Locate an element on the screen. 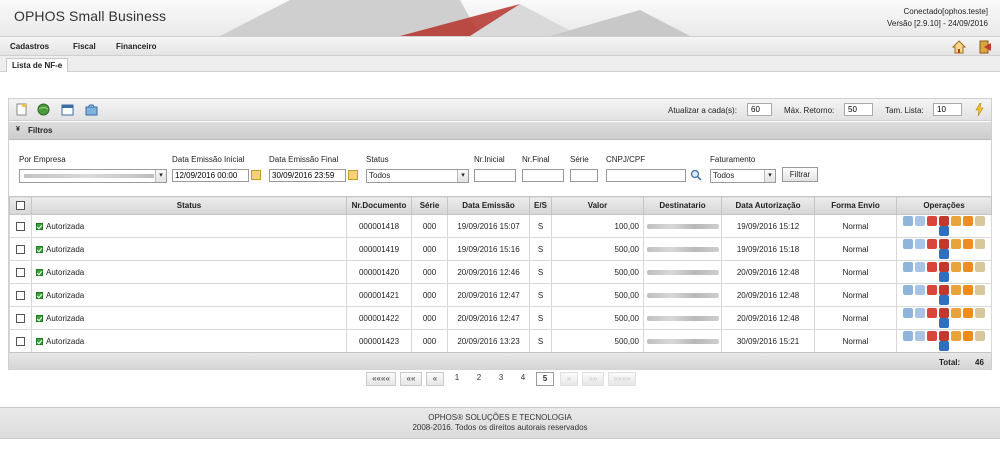 Image resolution: width=1000 pixels, height=466 pixels. globe-icon is located at coordinates (43, 109).